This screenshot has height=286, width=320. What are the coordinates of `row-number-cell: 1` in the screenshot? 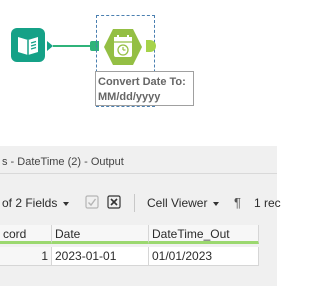 It's located at (26, 256).